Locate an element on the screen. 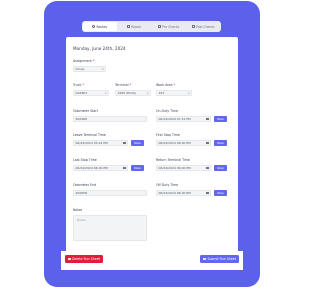  return-terminal-now-button: Now is located at coordinates (220, 168).